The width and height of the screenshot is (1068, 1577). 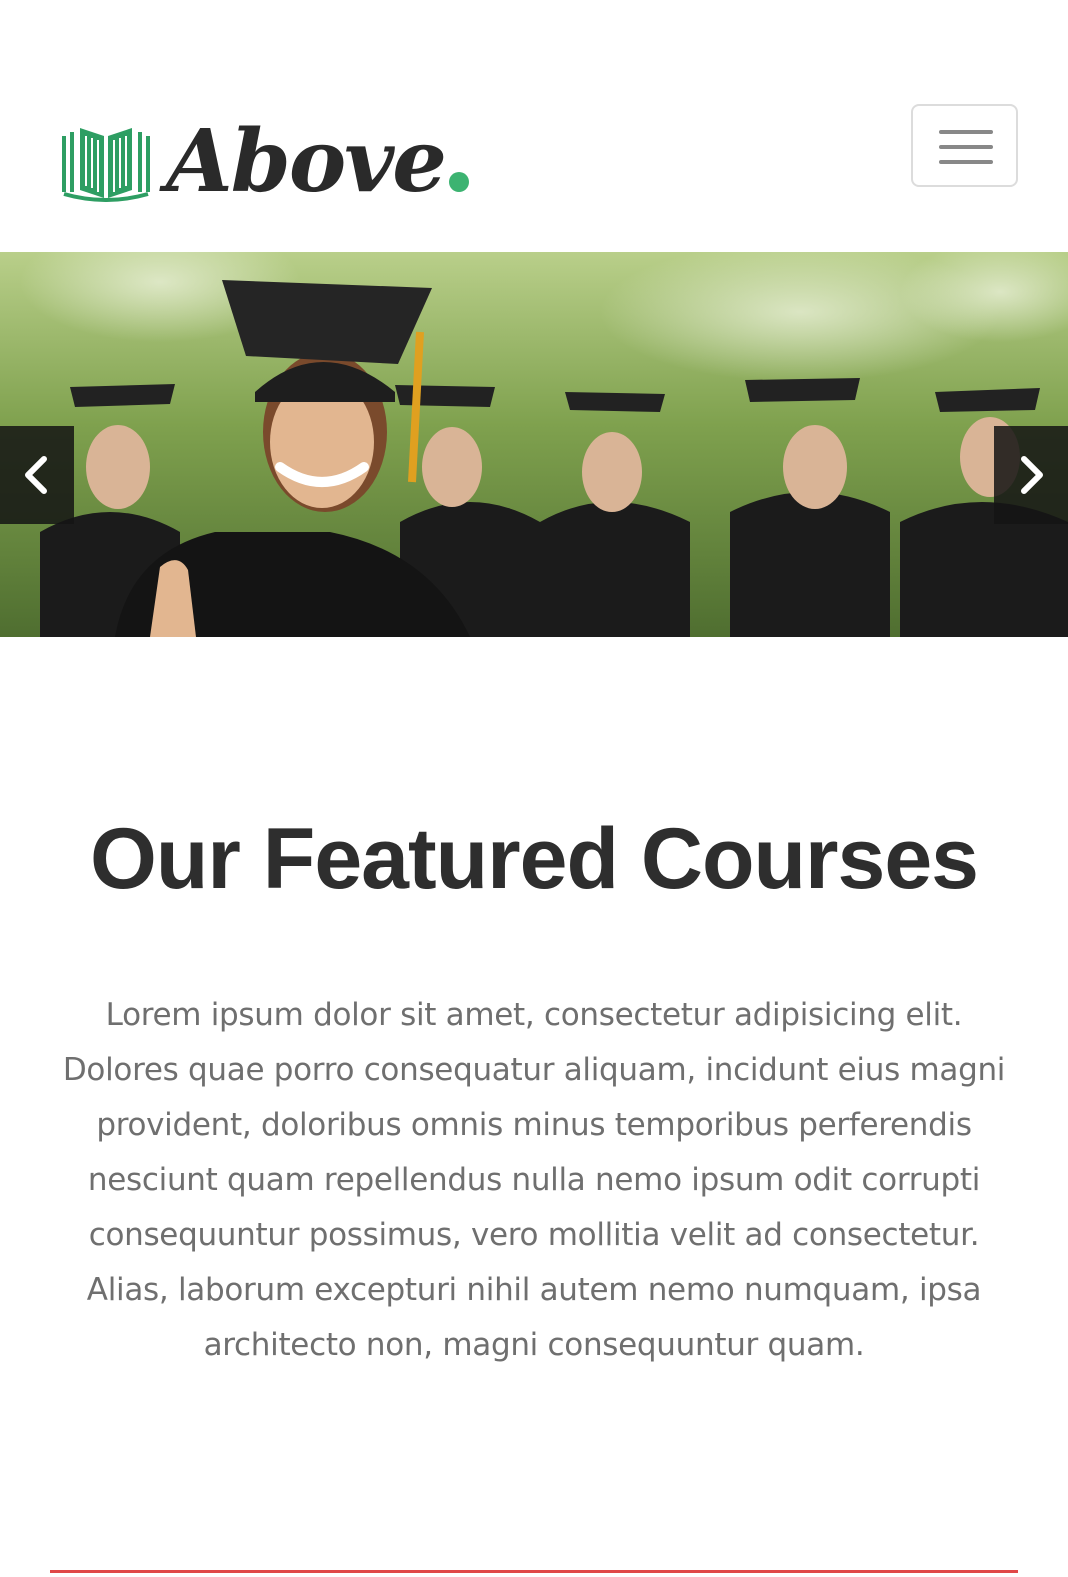 What do you see at coordinates (458, 182) in the screenshot?
I see `logo-dot` at bounding box center [458, 182].